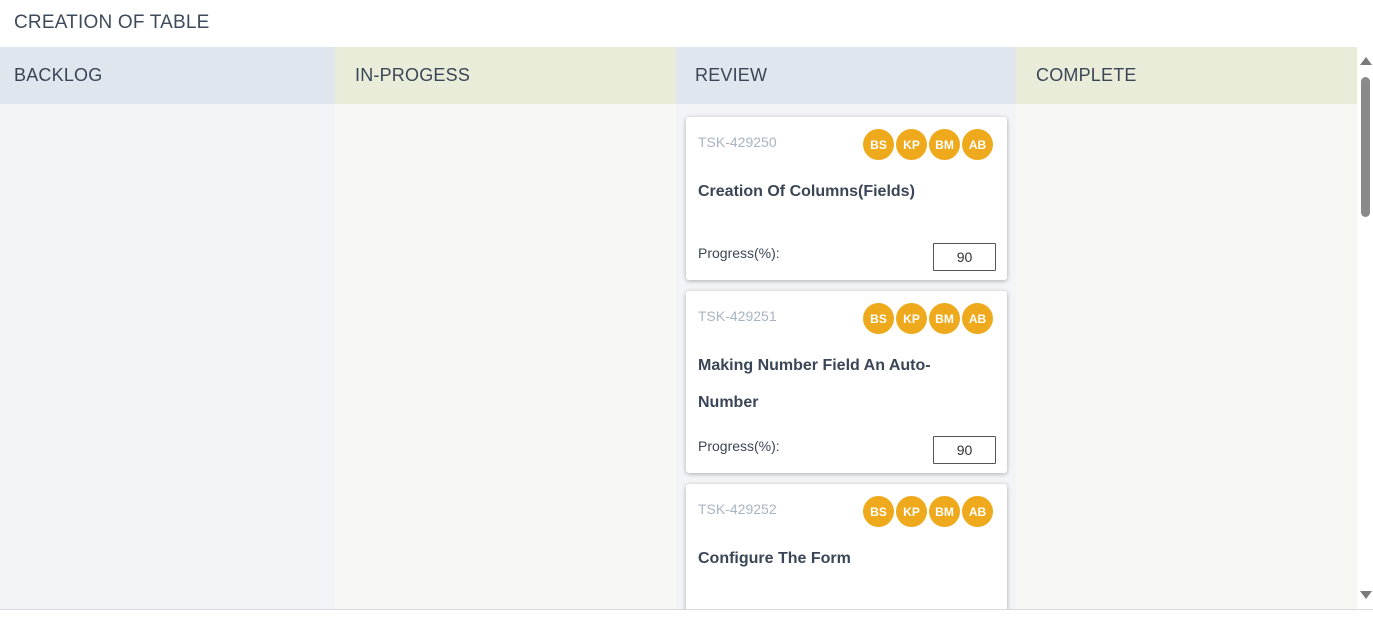 The width and height of the screenshot is (1373, 617). I want to click on column-header-in-progress: IN-PROGESS, so click(505, 75).